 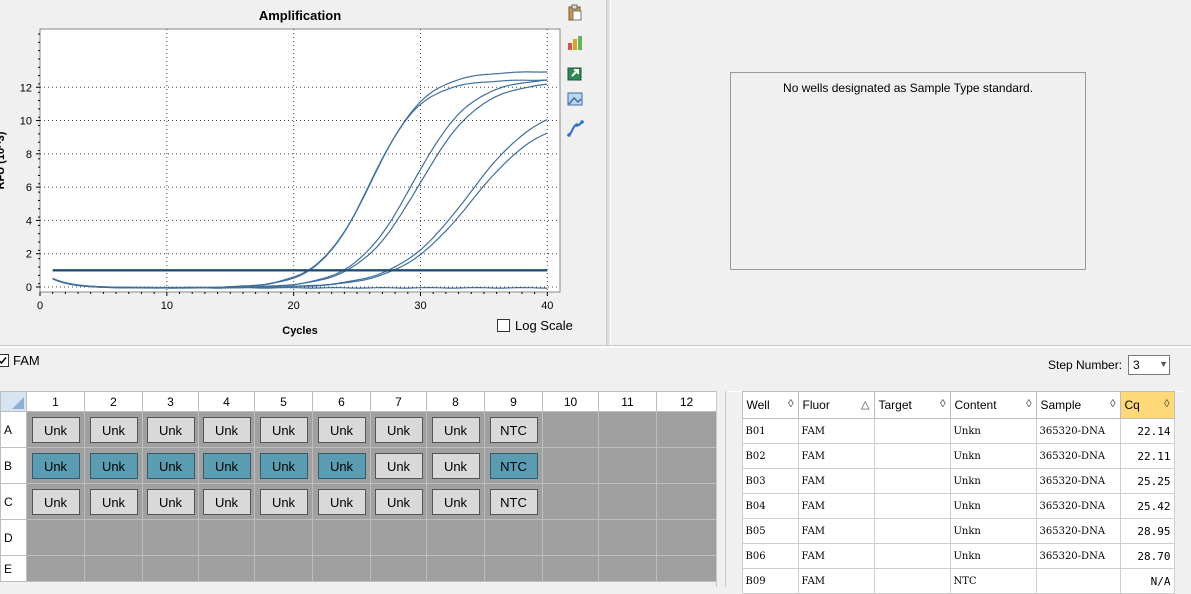 I want to click on plate-column-header: 3, so click(x=170, y=401).